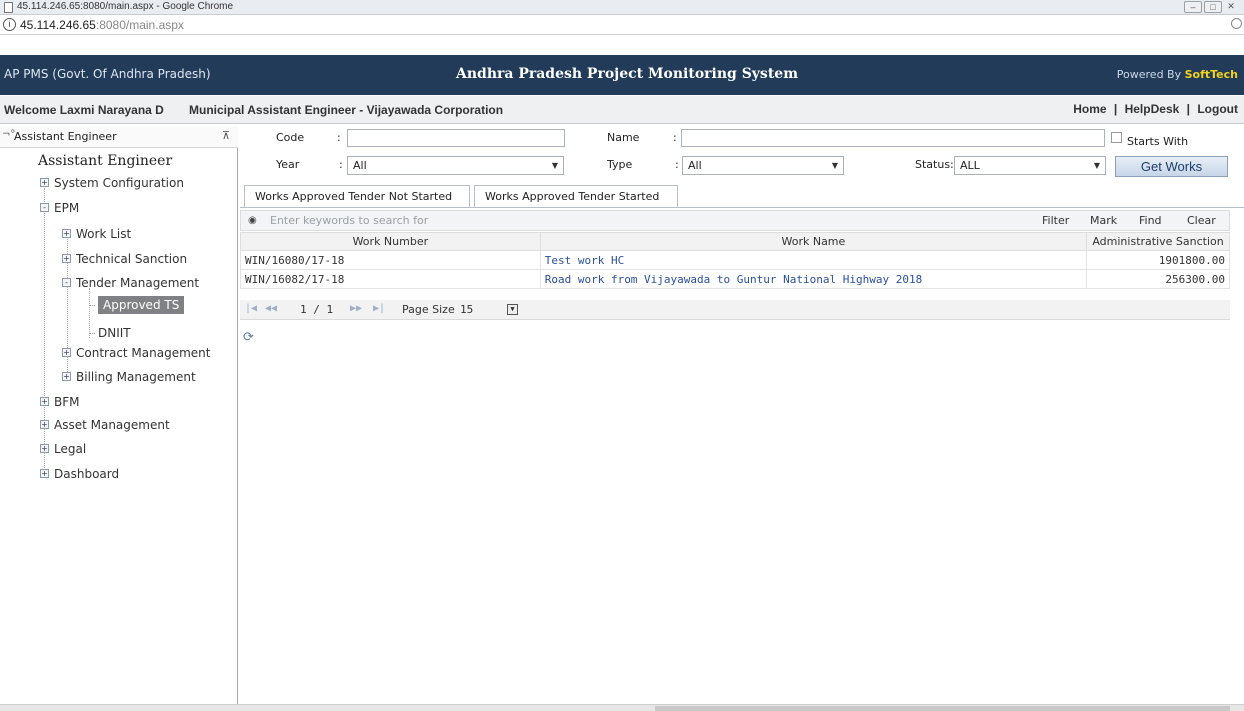 The width and height of the screenshot is (1244, 711). I want to click on tab-works-approved-tender-not-started: Works Approved Tender Not Started, so click(357, 196).